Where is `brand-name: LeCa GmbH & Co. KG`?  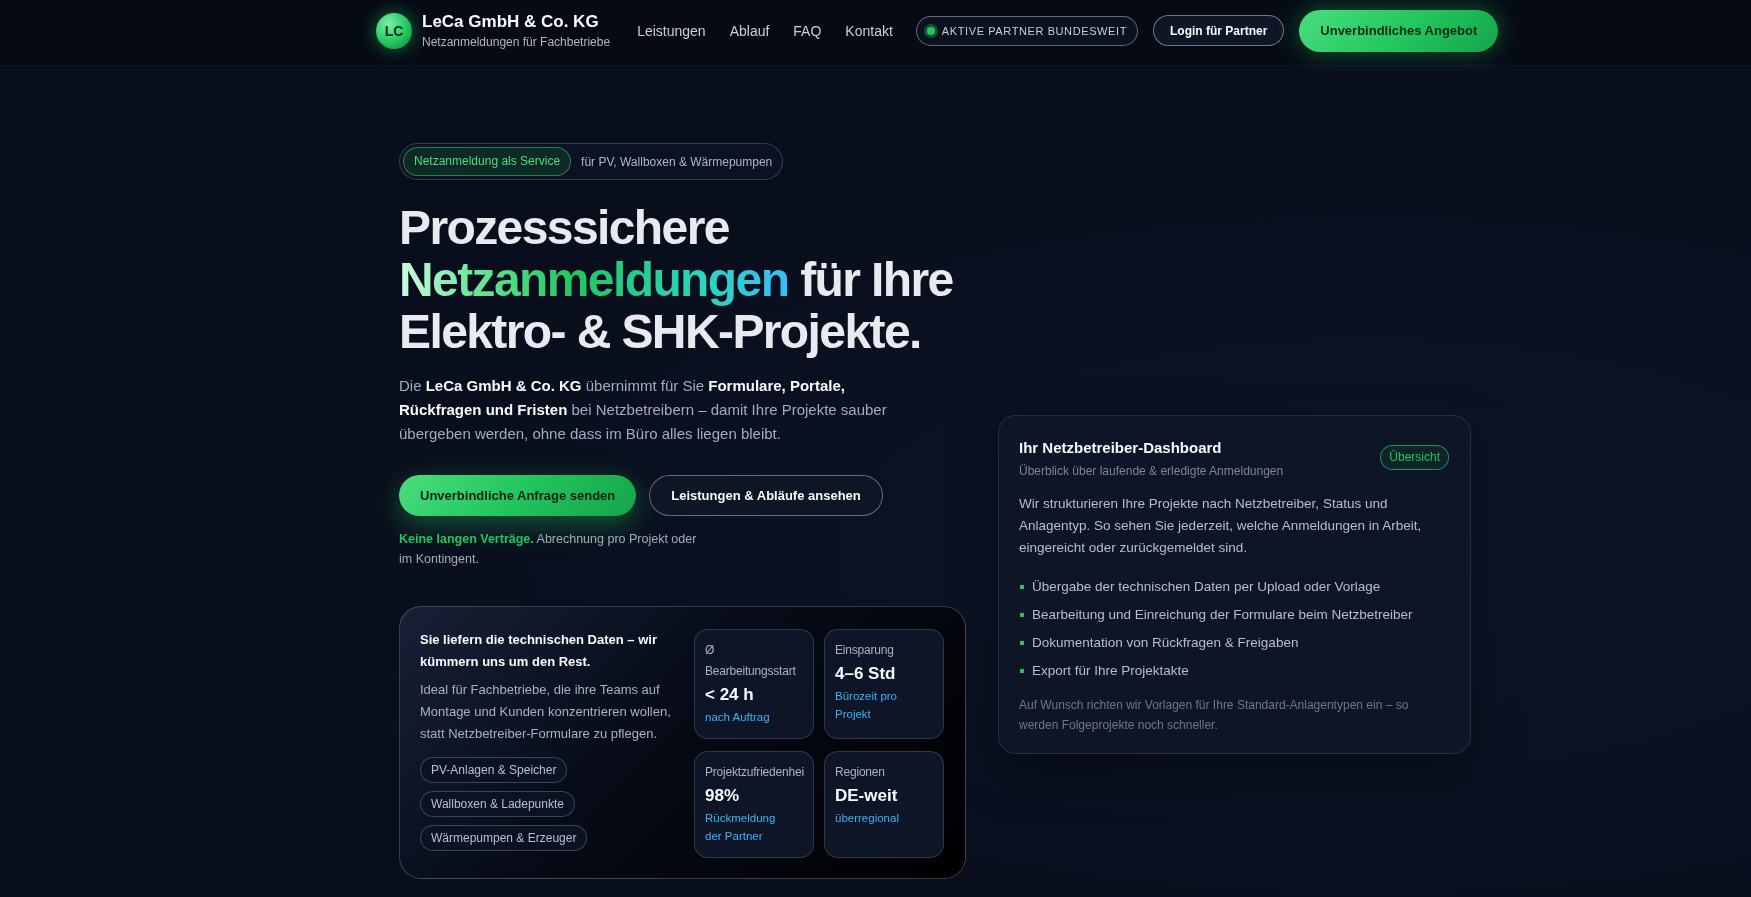
brand-name: LeCa GmbH & Co. KG is located at coordinates (511, 21).